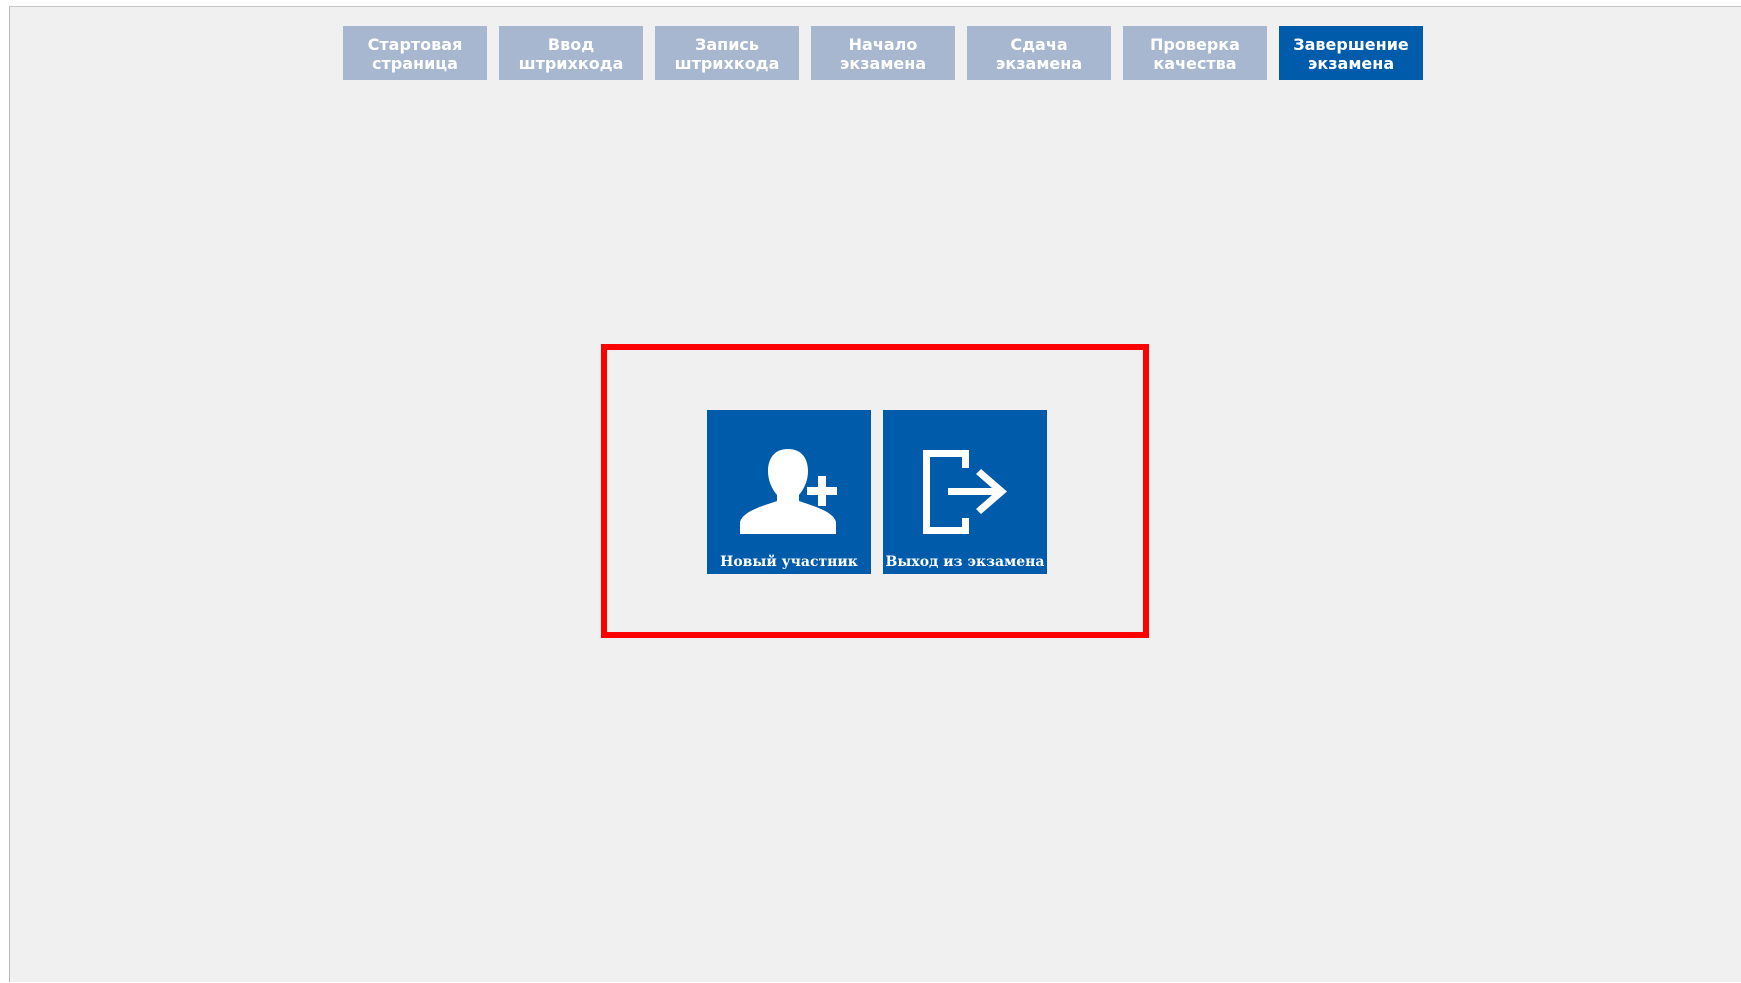 The width and height of the screenshot is (1741, 983). Describe the element at coordinates (415, 44) in the screenshot. I see `step-label-line1: Стартовая` at that location.